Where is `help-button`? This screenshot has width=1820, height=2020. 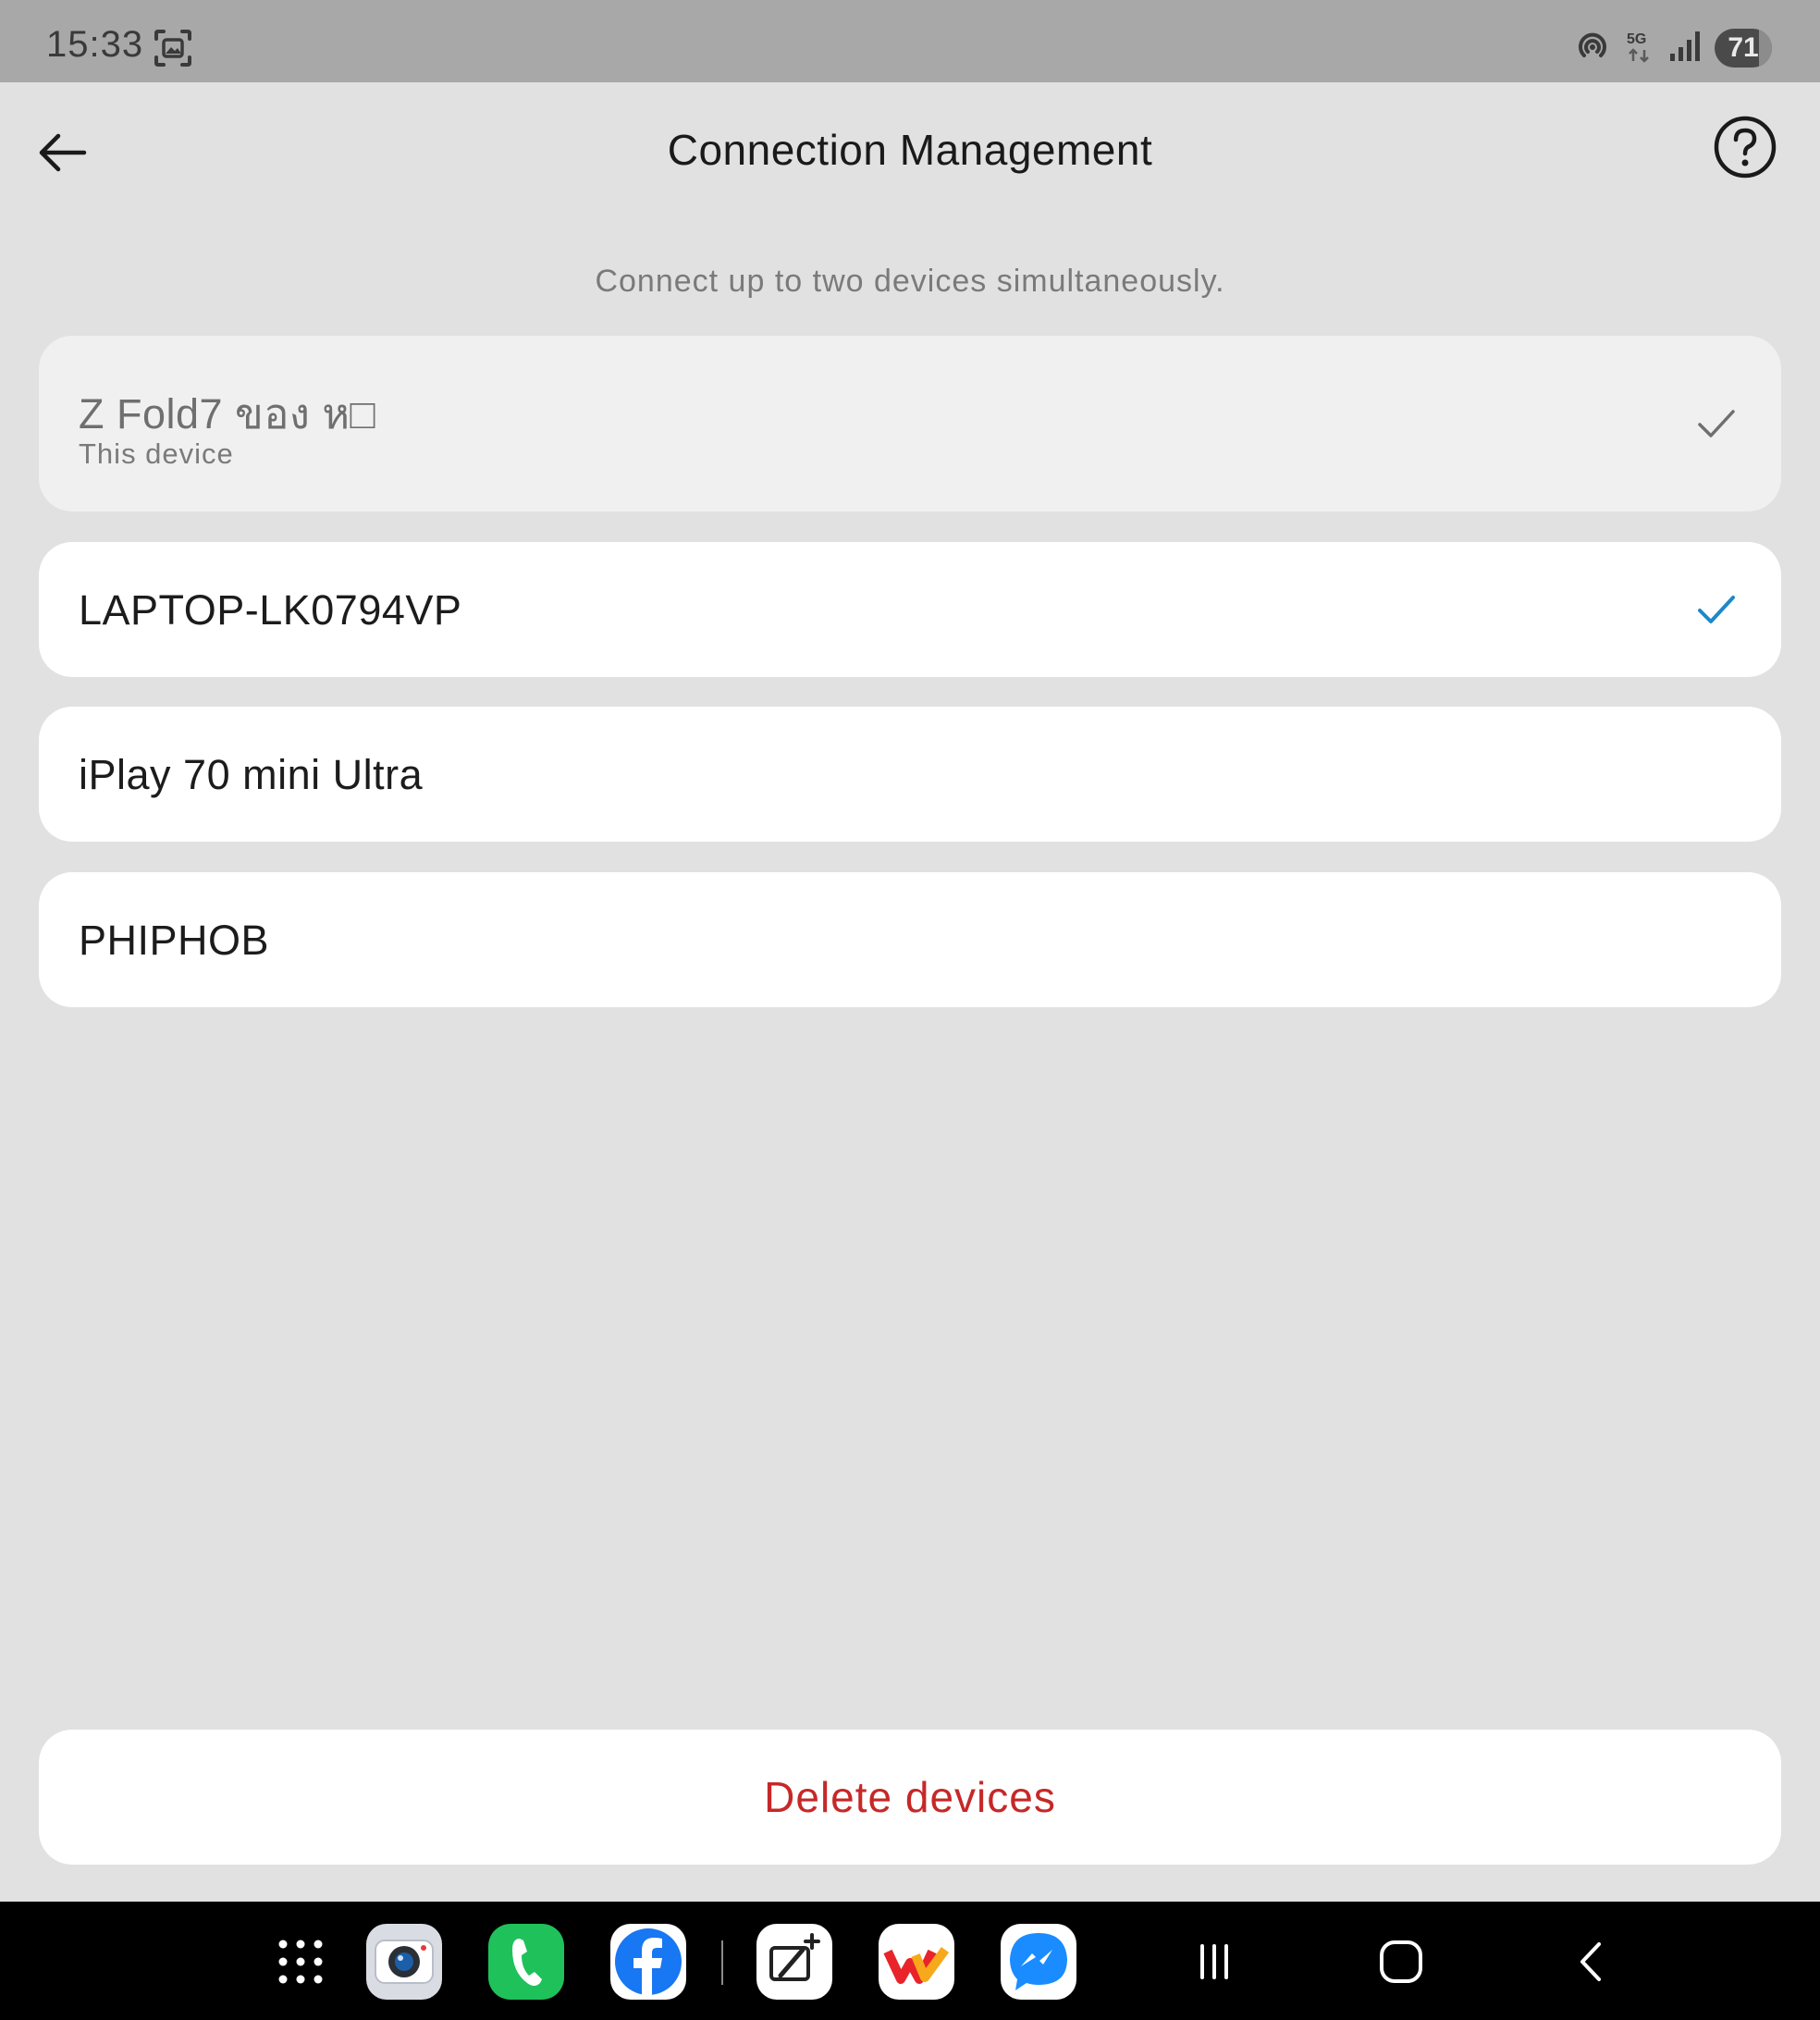 help-button is located at coordinates (1745, 147).